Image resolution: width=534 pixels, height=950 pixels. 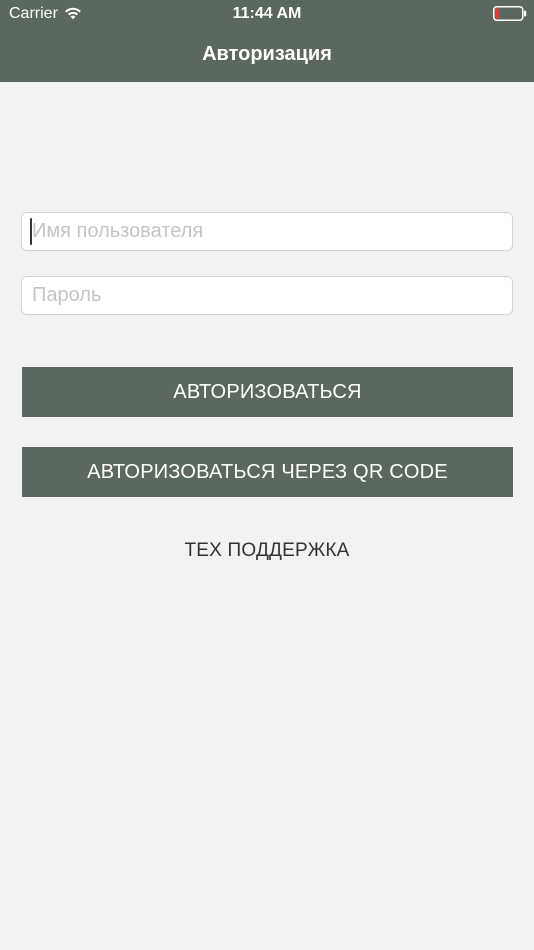 What do you see at coordinates (267, 392) in the screenshot?
I see `login-button: АВТОРИЗОВАТЬСЯ` at bounding box center [267, 392].